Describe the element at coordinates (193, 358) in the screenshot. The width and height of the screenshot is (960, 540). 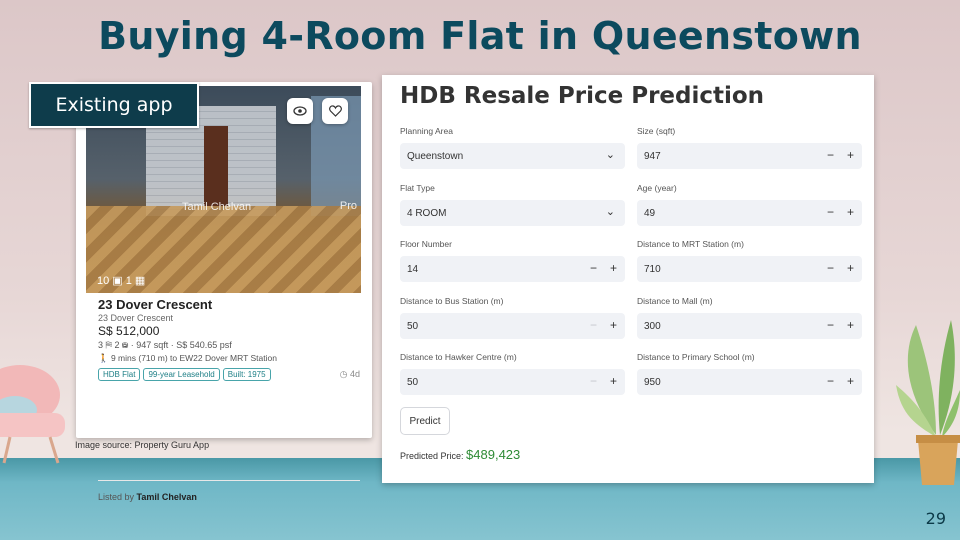
I see `mrt-text: 9 mins (710 m) to EW22 Dover MRT Station` at that location.